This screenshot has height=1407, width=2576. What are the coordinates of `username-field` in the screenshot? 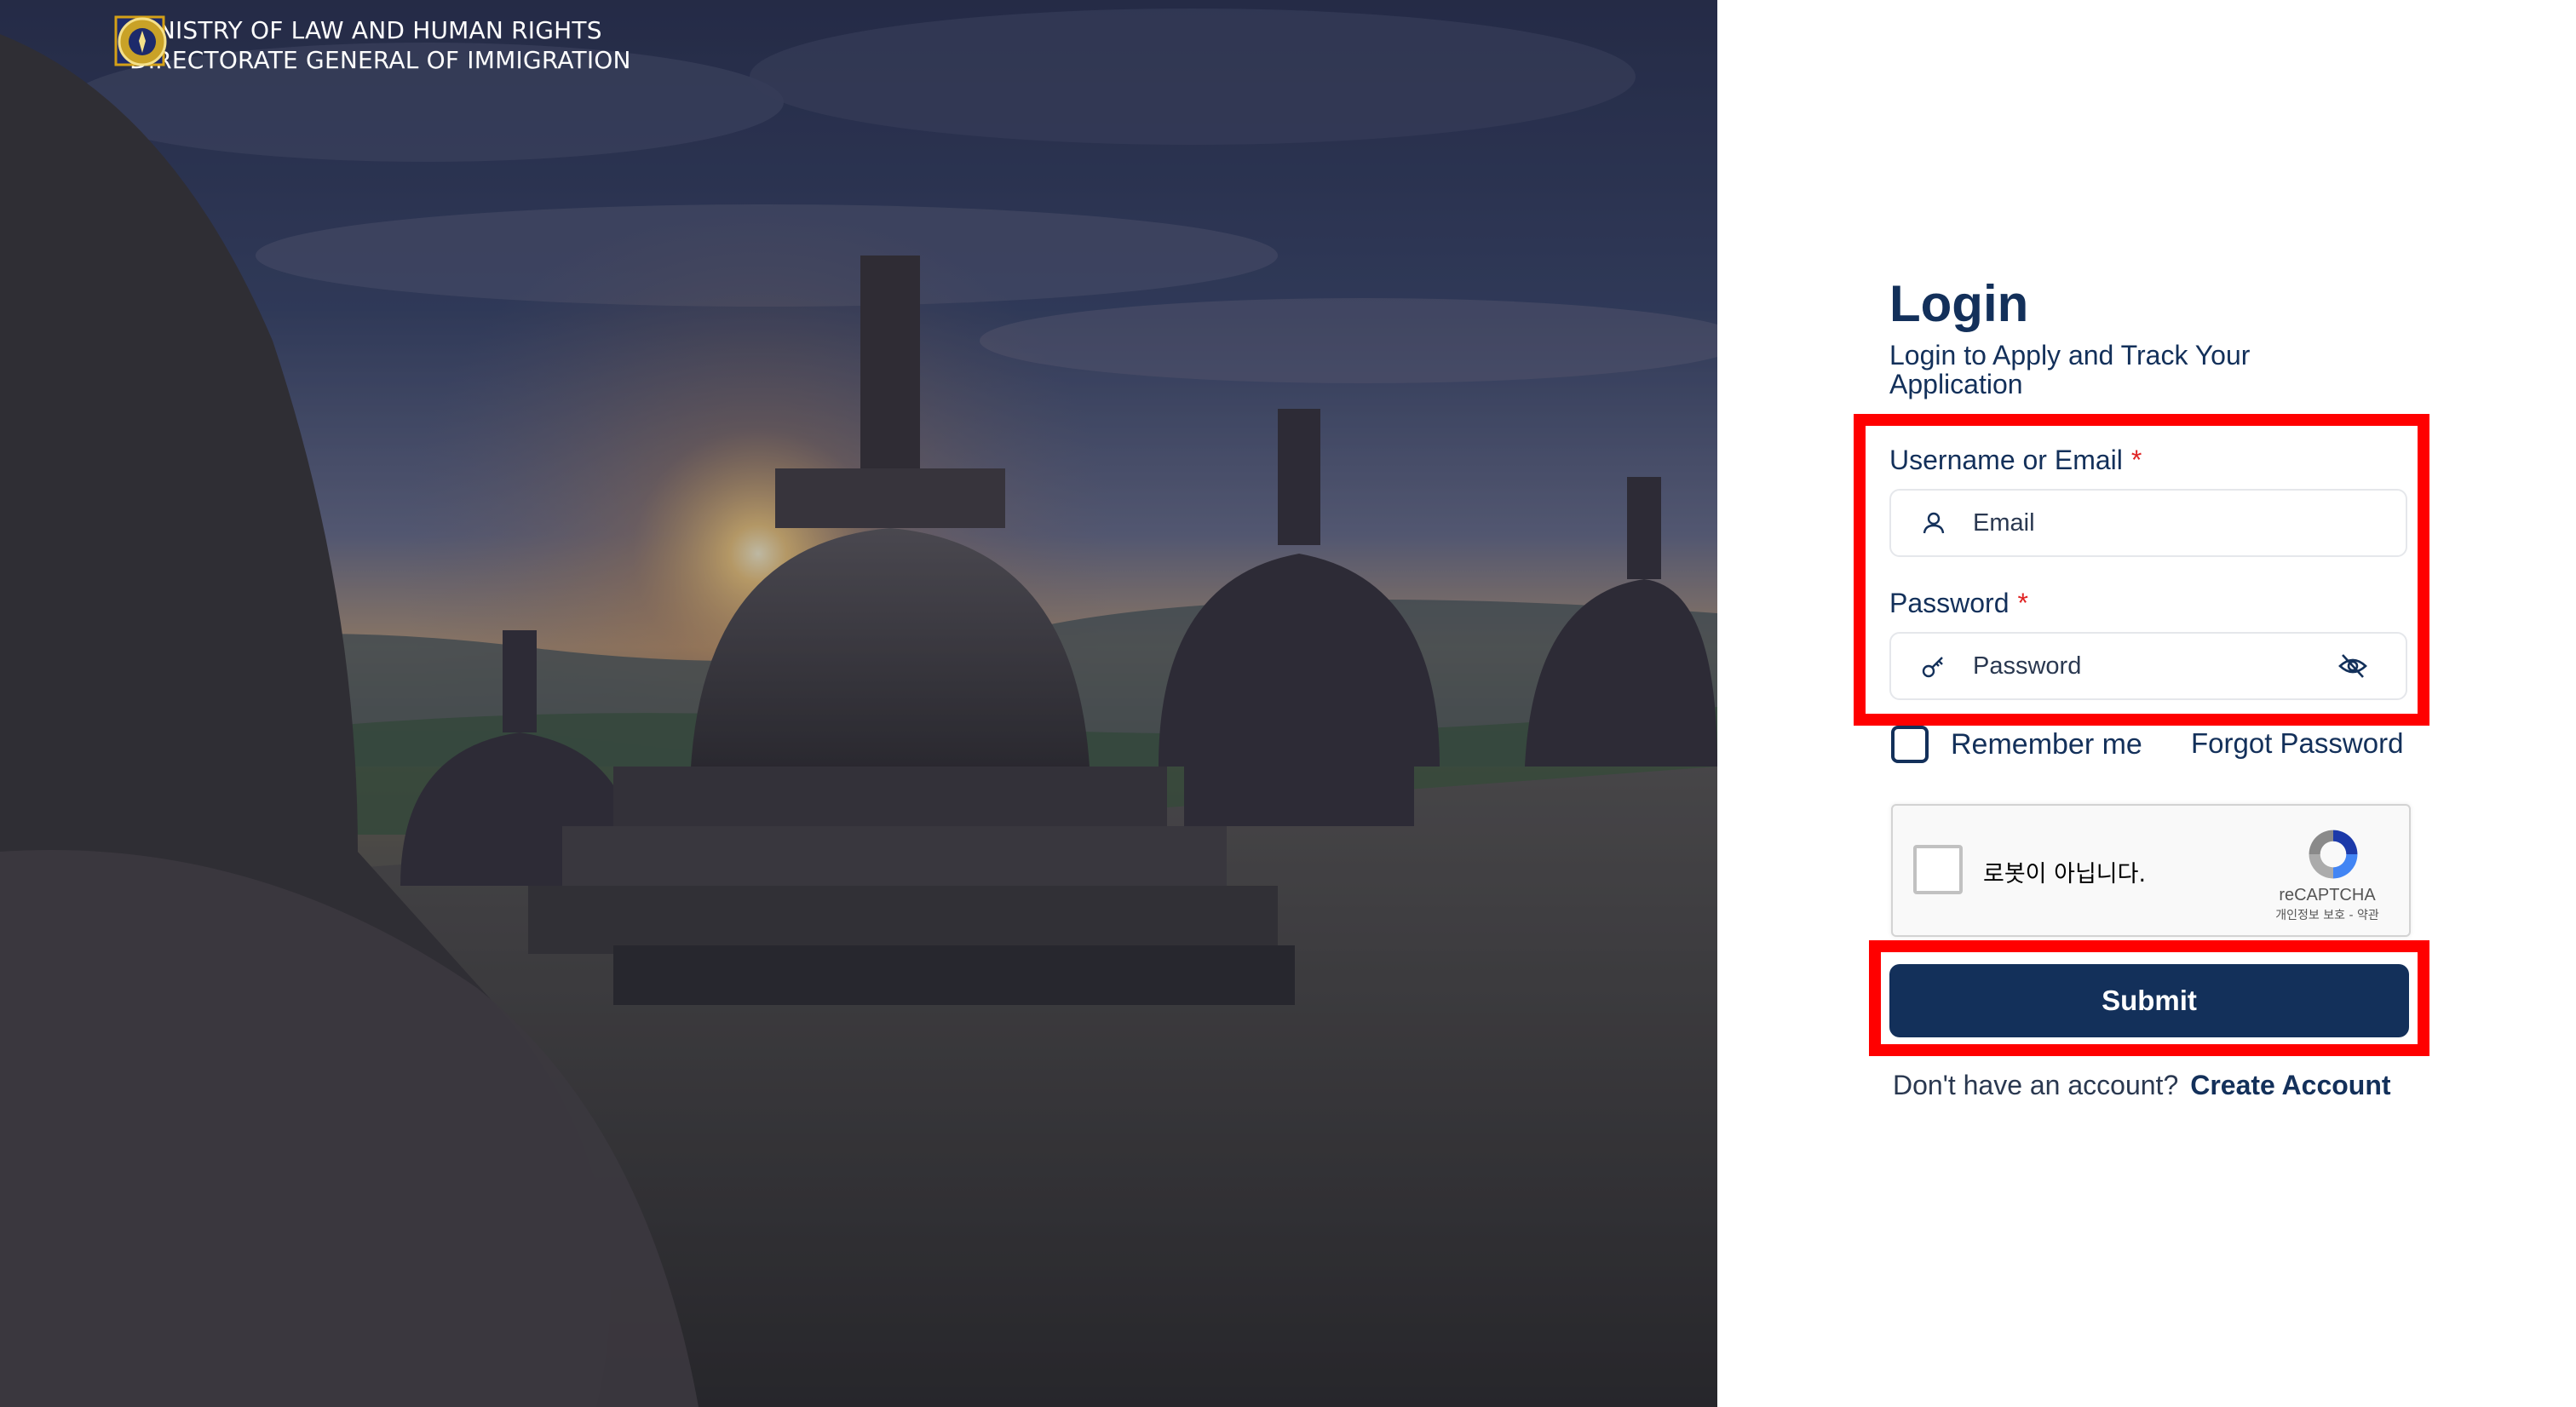 It's located at (2148, 523).